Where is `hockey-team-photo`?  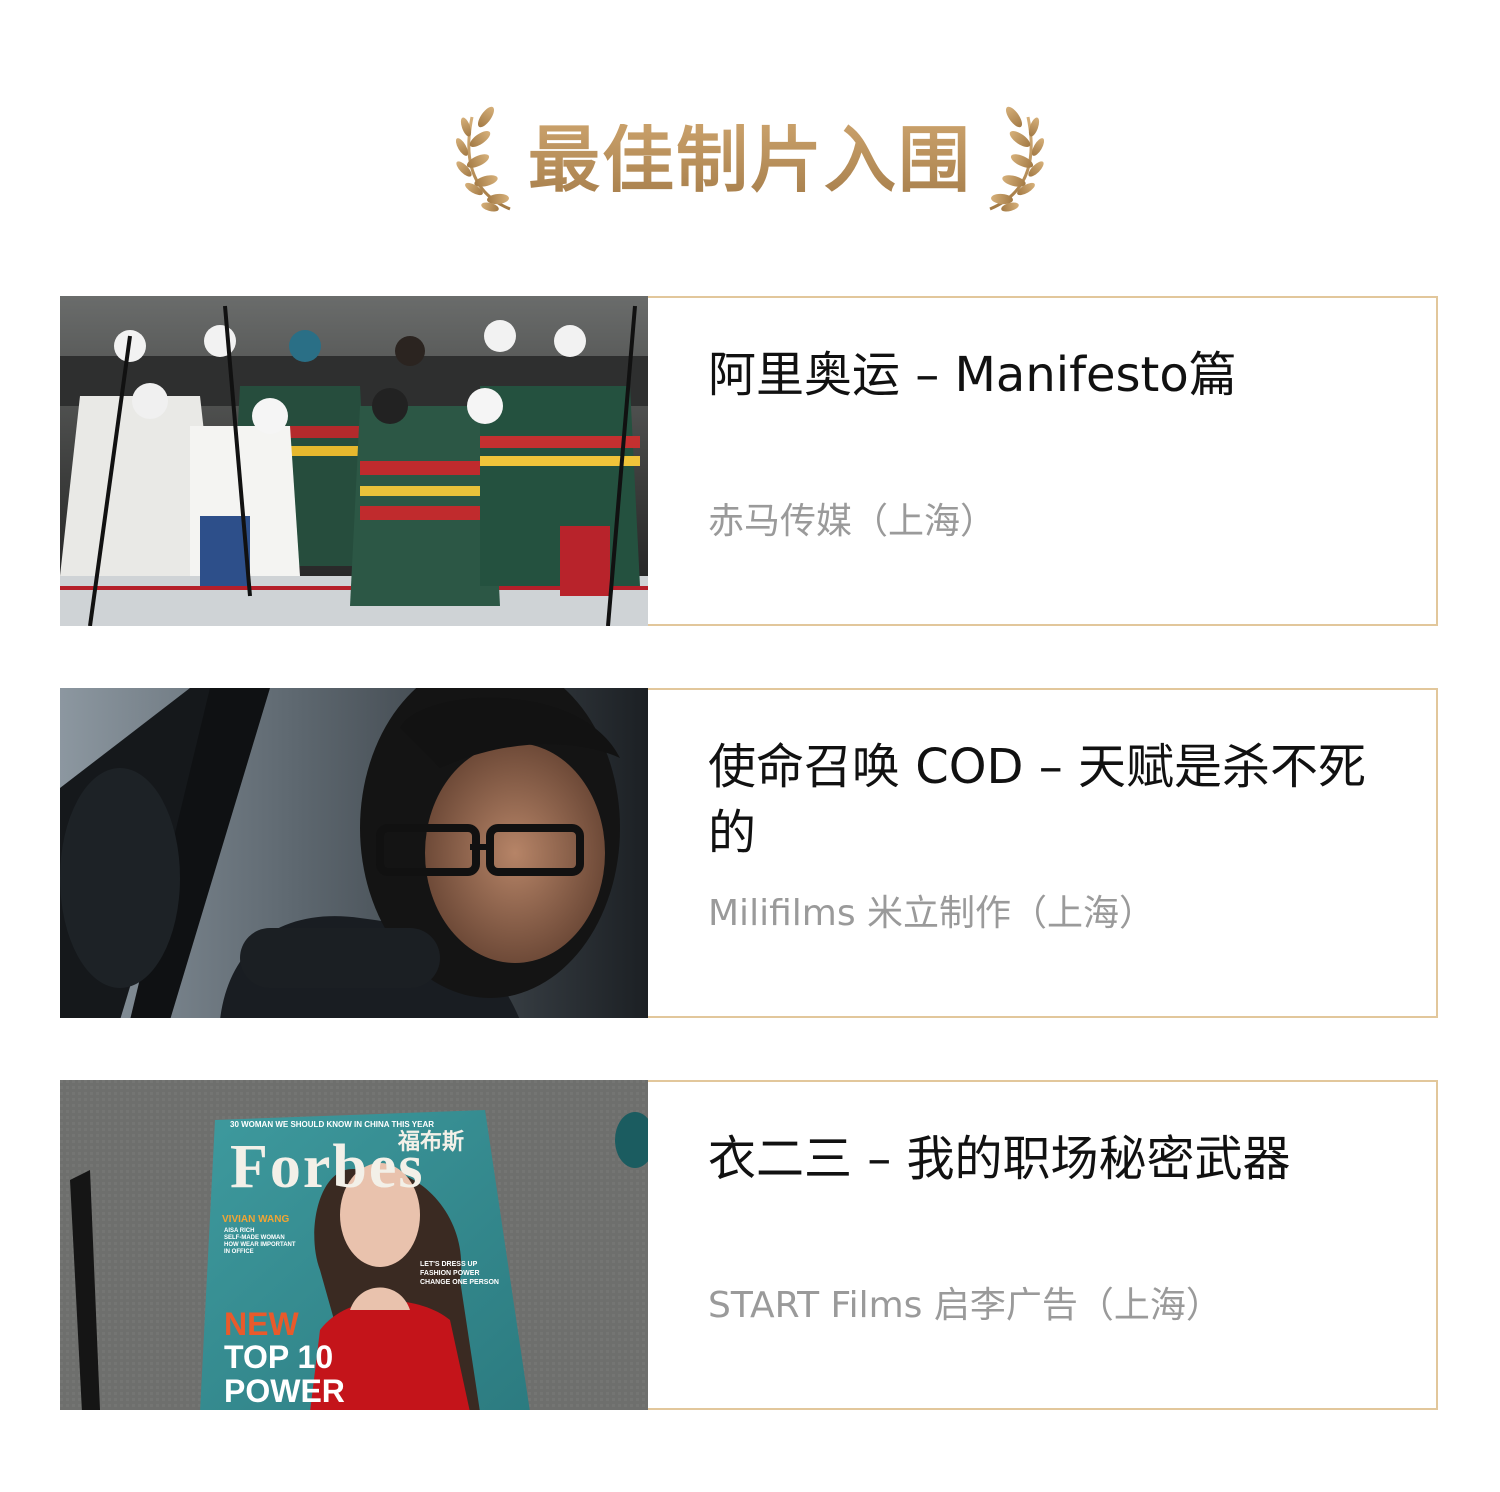 hockey-team-photo is located at coordinates (354, 461).